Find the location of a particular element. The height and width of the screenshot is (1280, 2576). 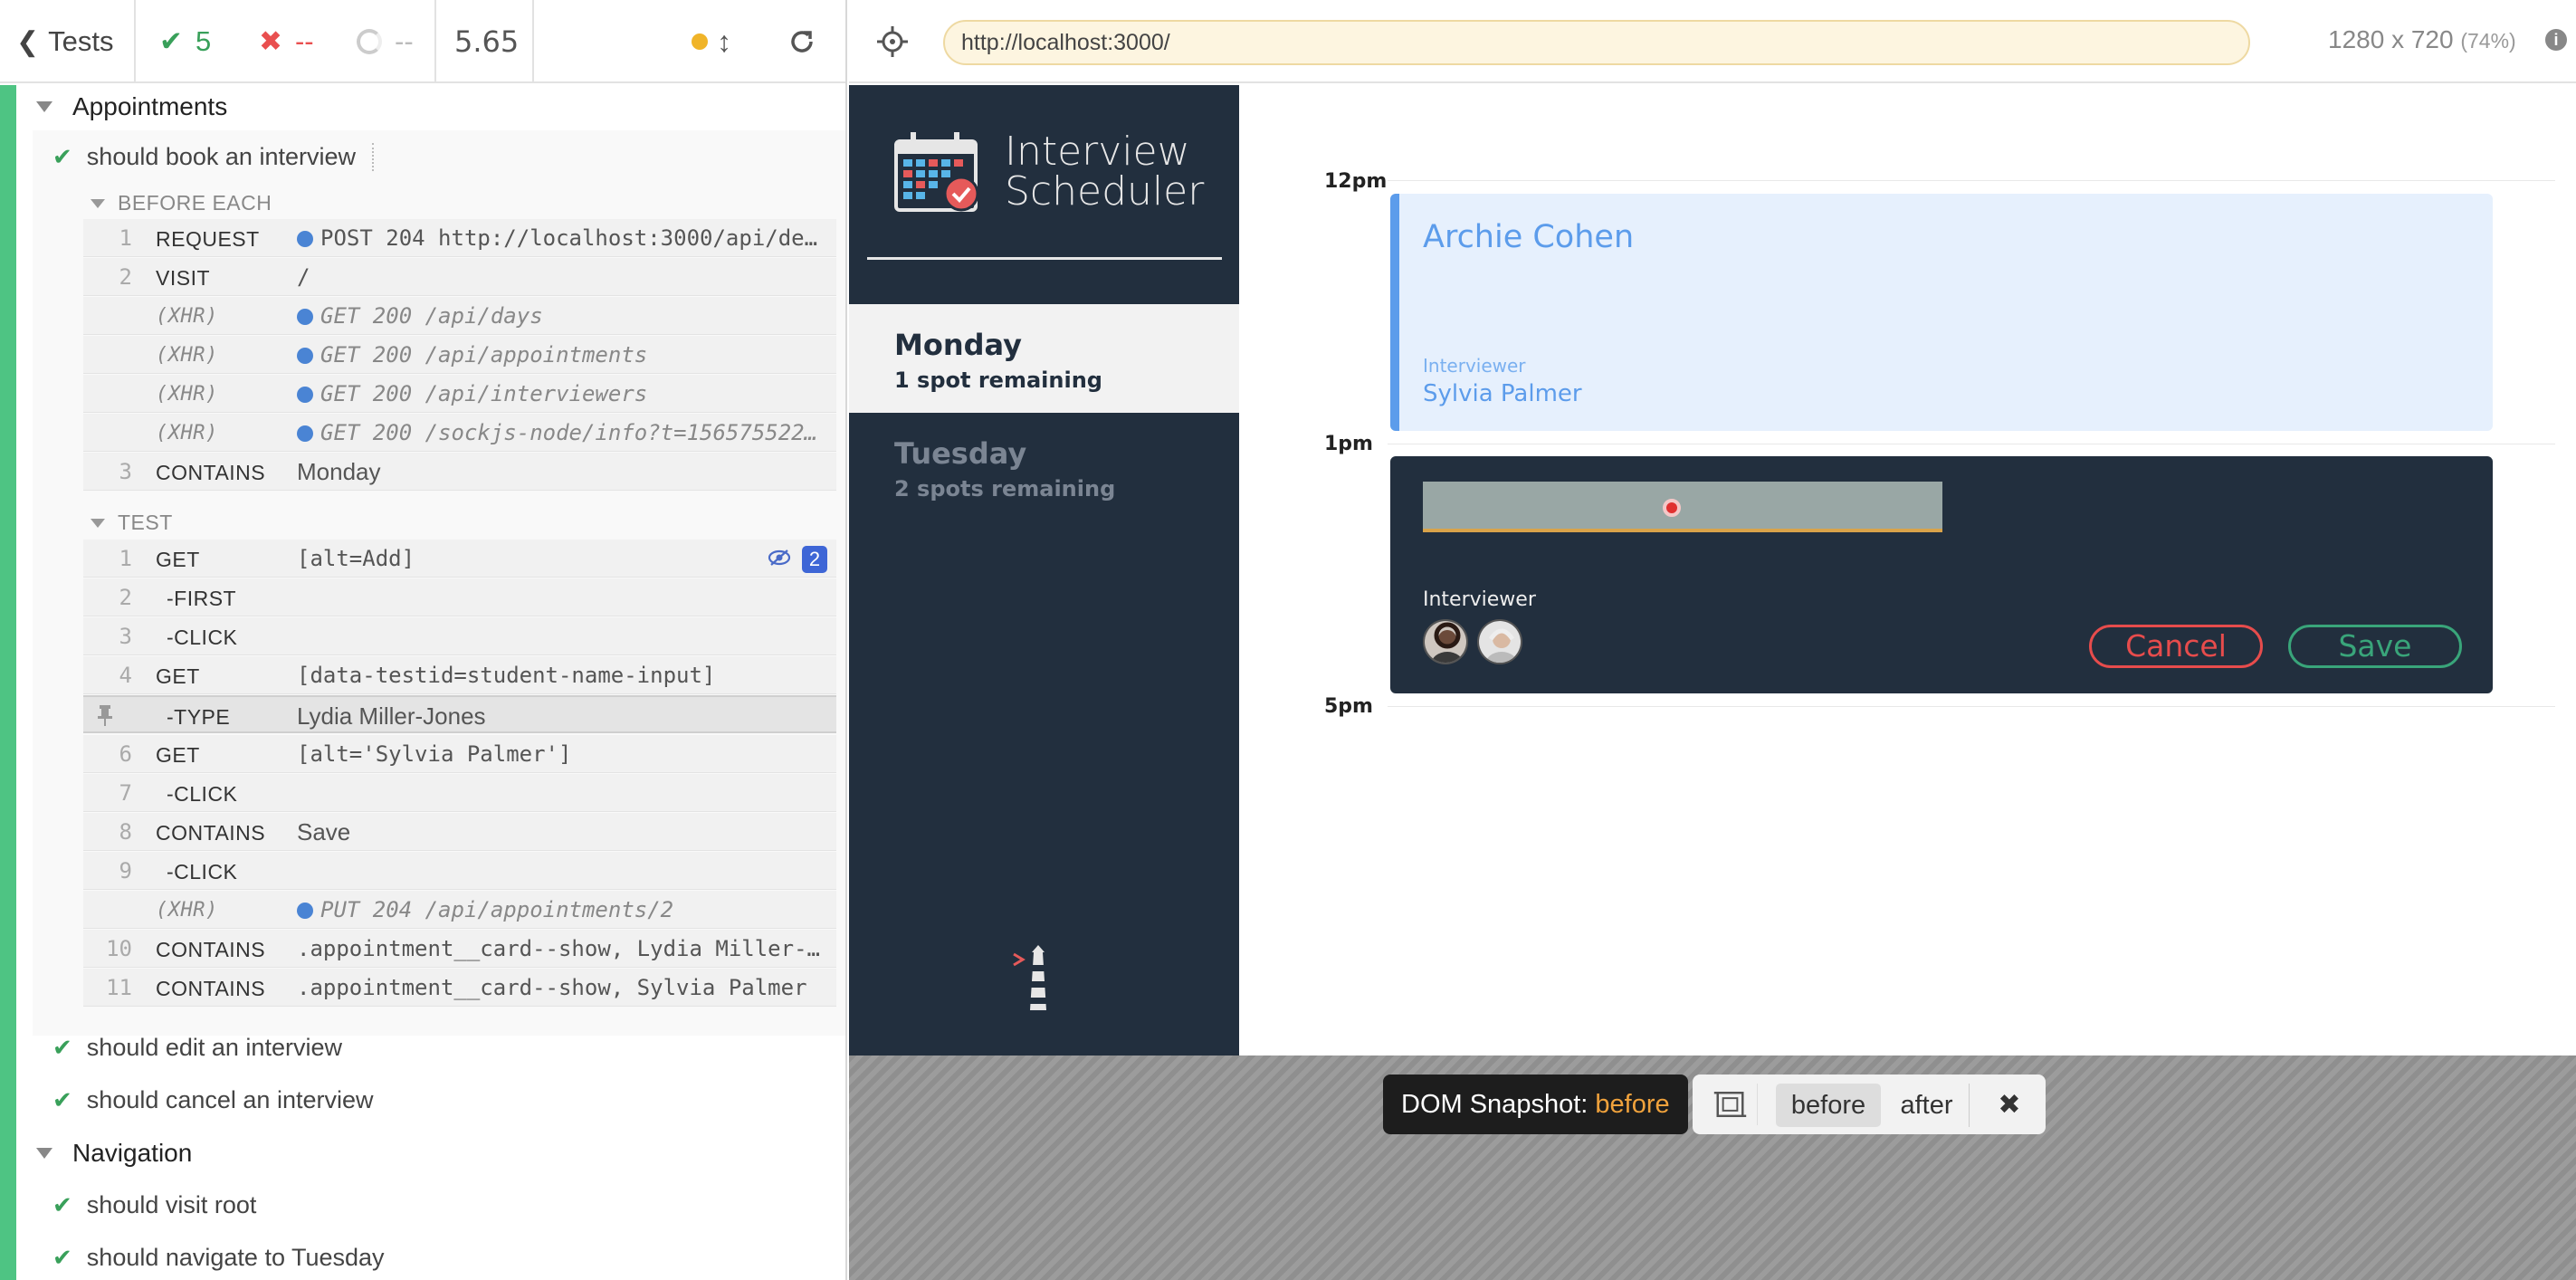

viewport-size: 1280 x 720 (74%) is located at coordinates (2422, 39).